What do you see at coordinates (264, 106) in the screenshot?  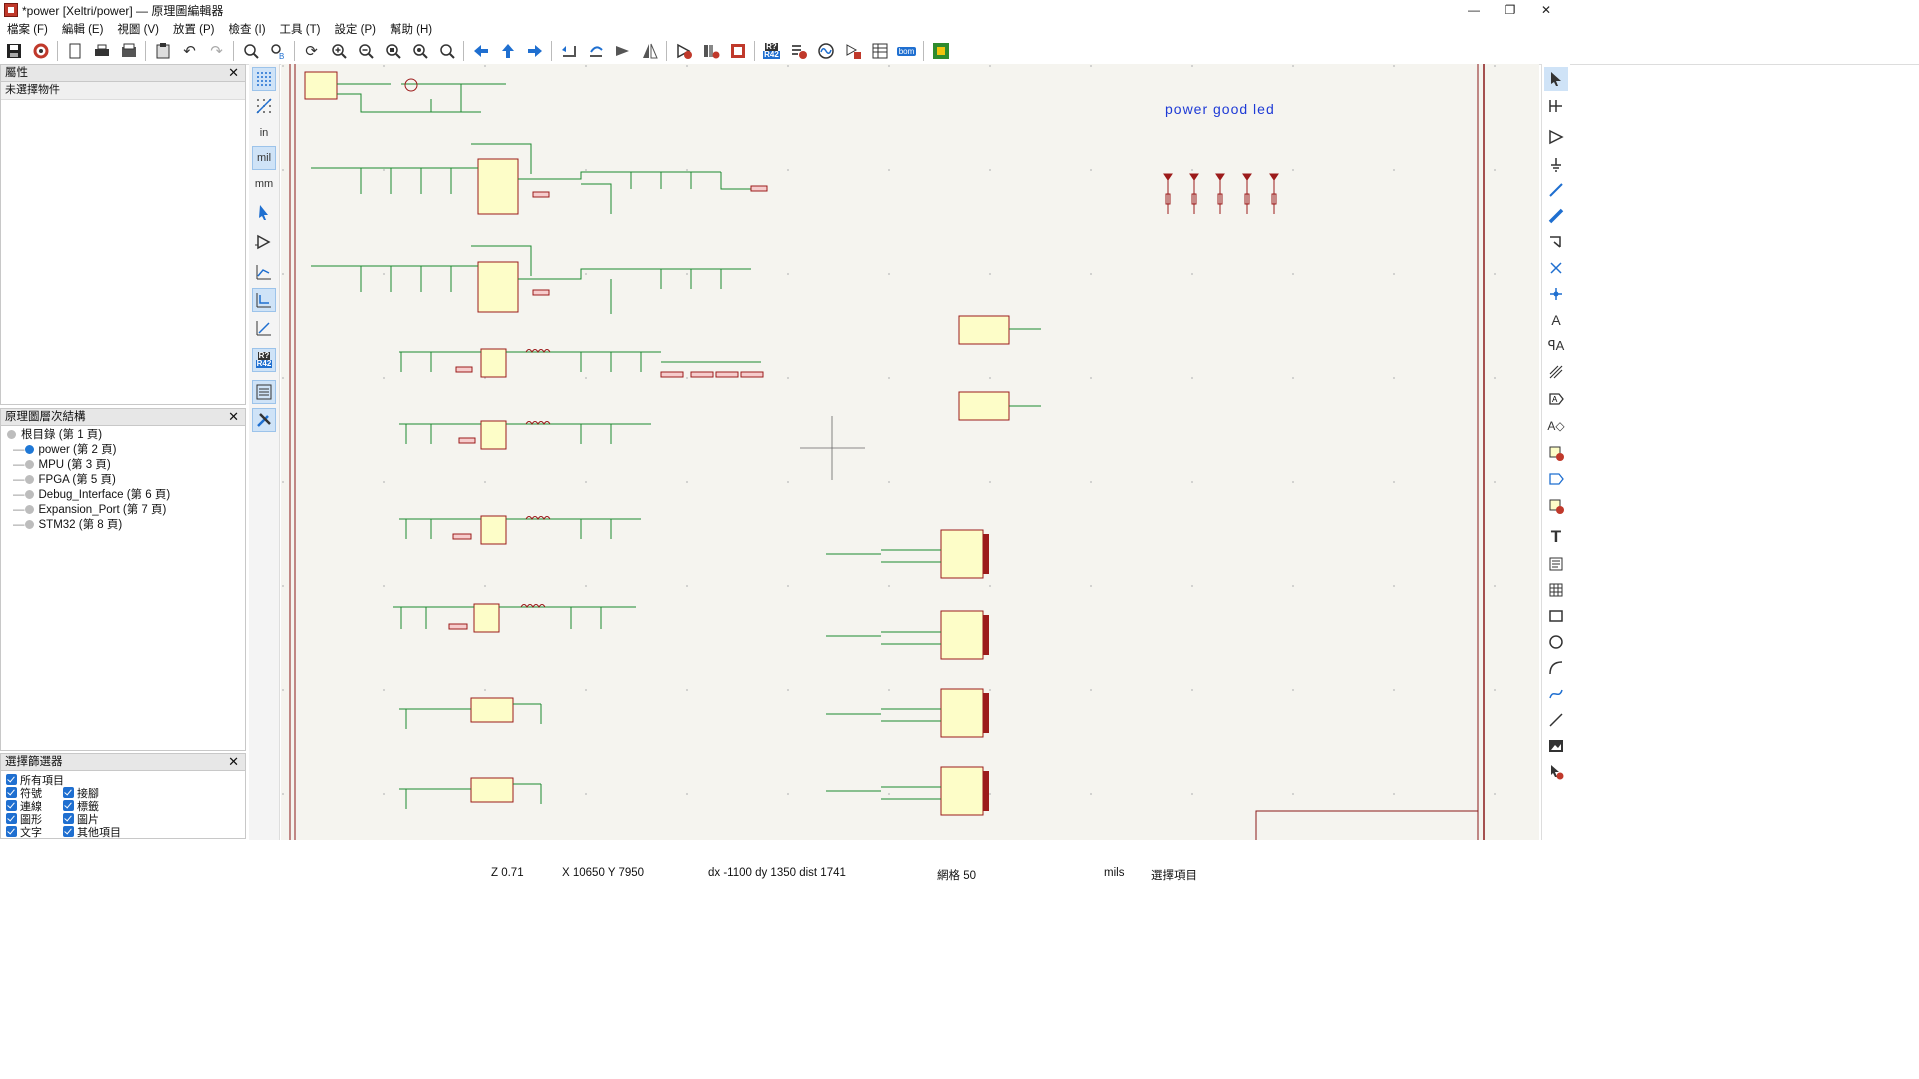 I see `grid-overrides-icon` at bounding box center [264, 106].